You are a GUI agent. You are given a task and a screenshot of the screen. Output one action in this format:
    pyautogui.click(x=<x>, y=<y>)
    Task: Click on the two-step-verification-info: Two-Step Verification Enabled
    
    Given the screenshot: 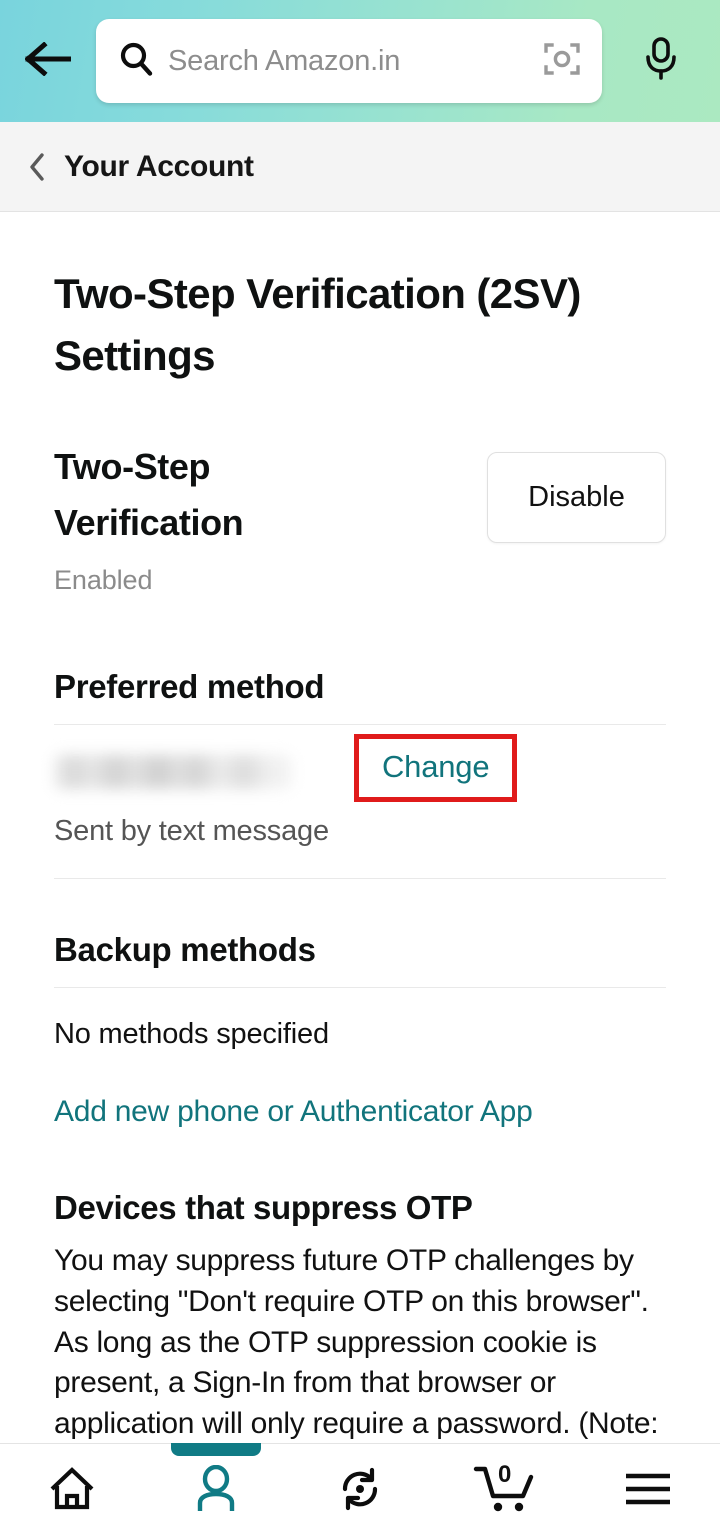 What is the action you would take?
    pyautogui.click(x=270, y=517)
    